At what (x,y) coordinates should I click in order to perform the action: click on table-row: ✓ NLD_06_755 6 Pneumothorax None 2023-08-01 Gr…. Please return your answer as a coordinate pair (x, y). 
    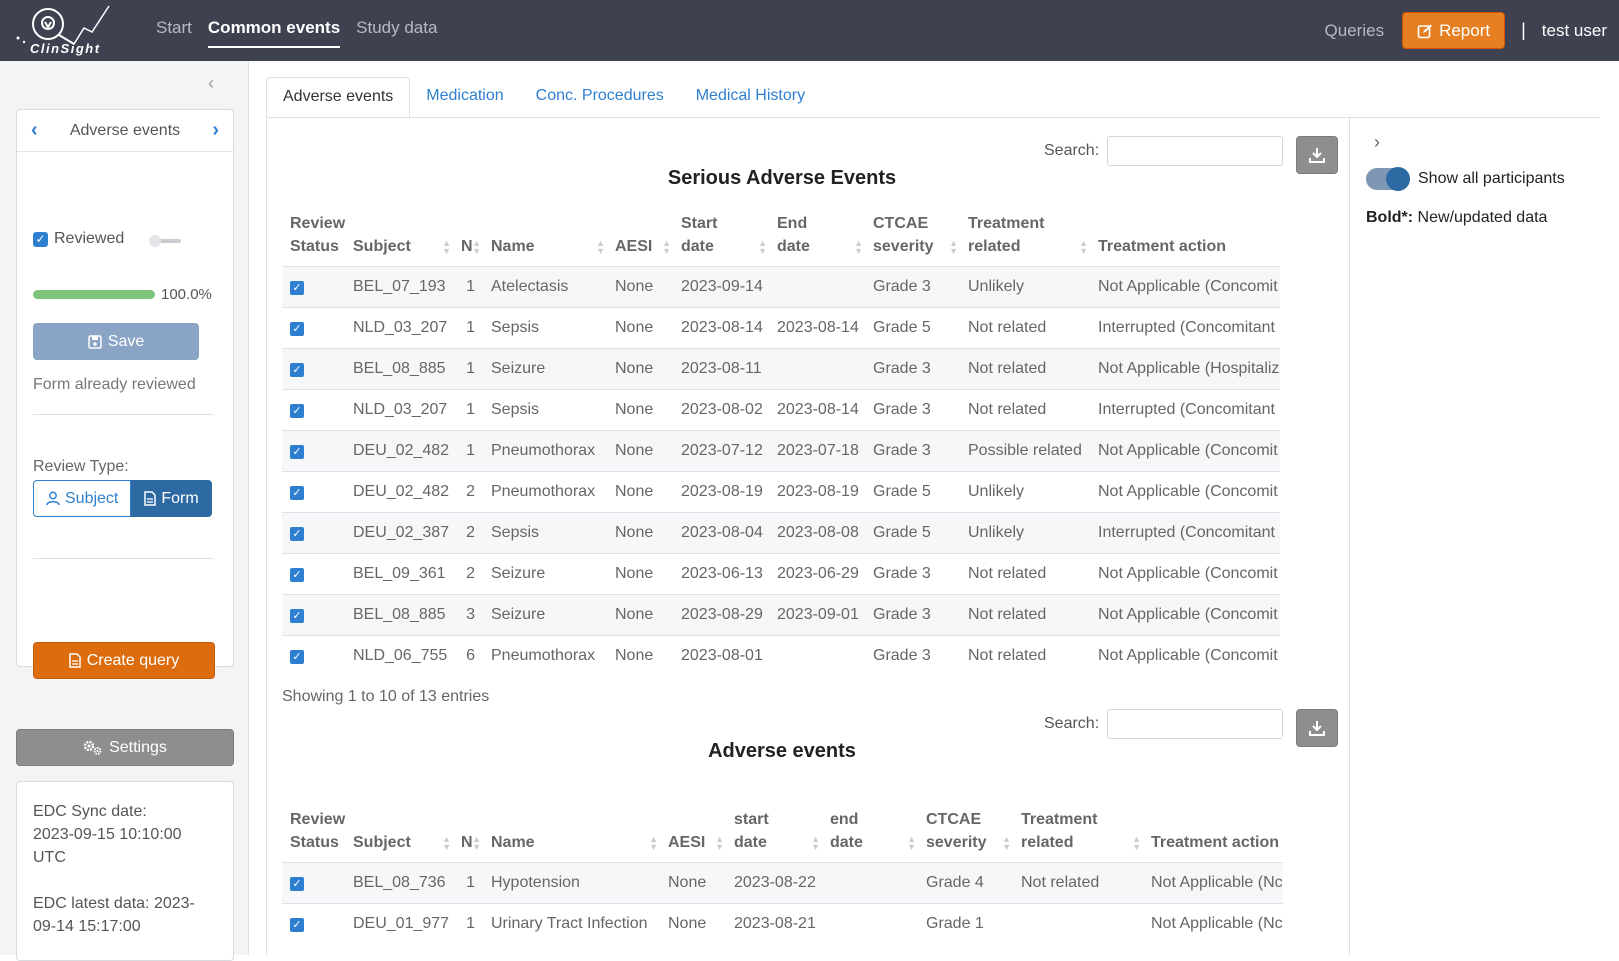
    Looking at the image, I should click on (781, 656).